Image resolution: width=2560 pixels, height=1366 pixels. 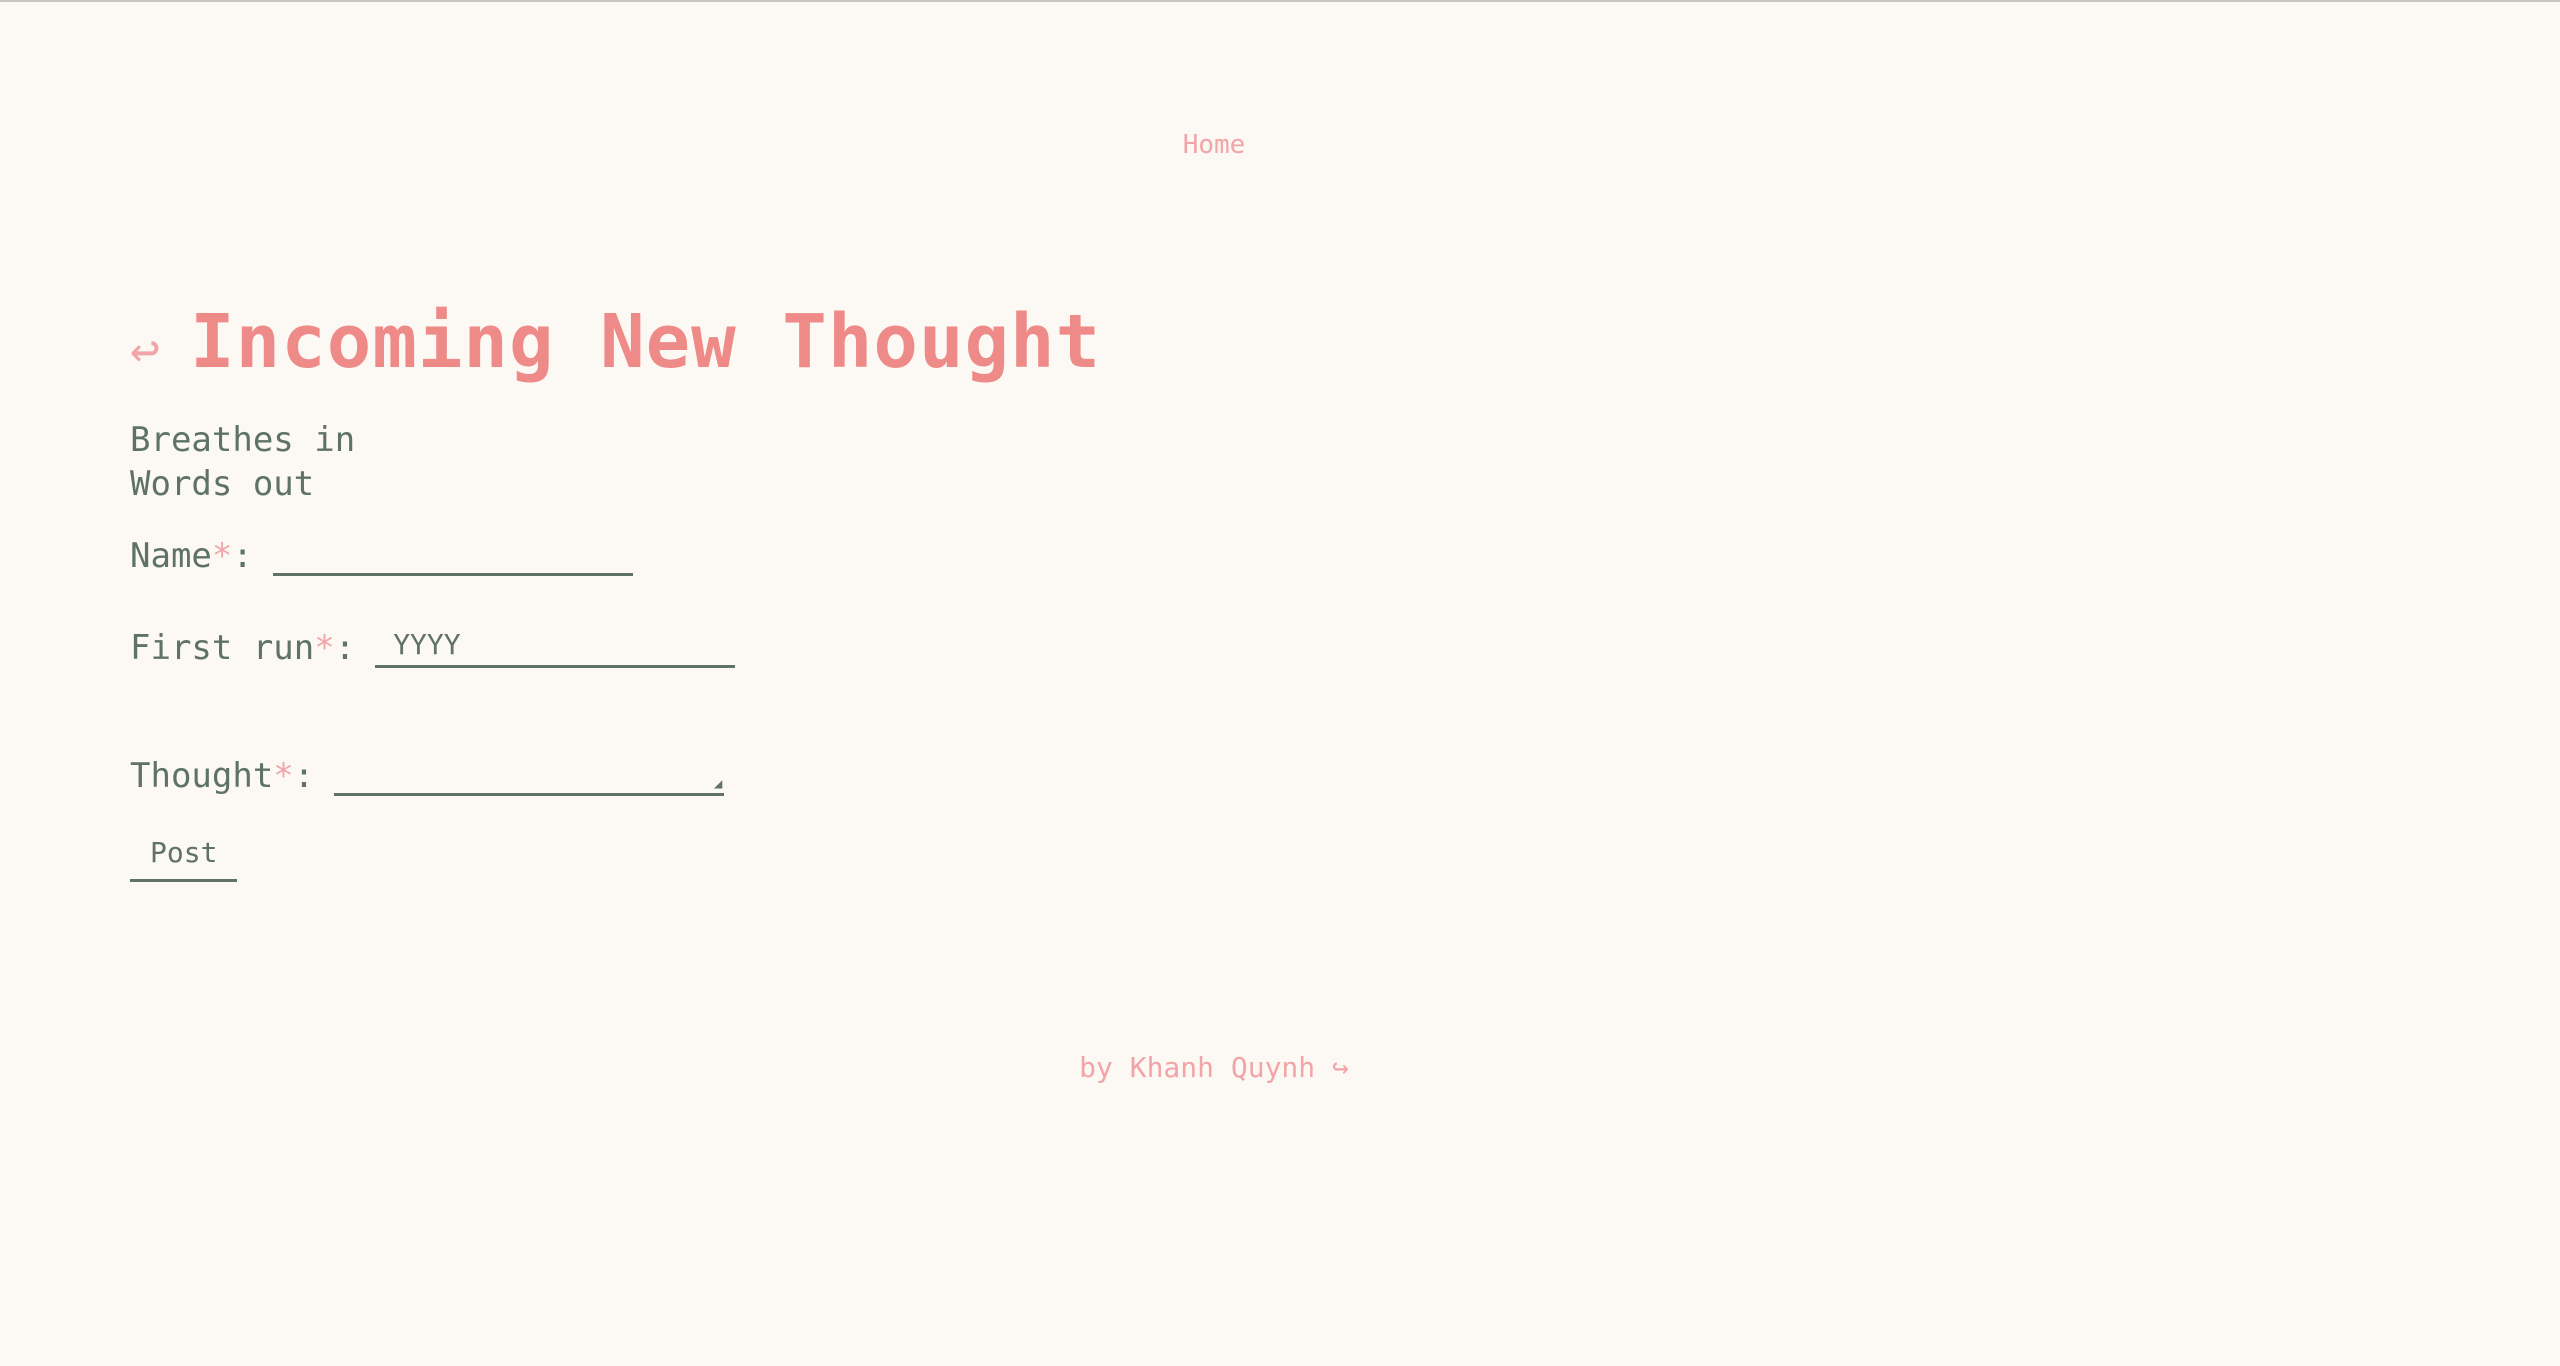 What do you see at coordinates (529, 784) in the screenshot?
I see `thought-textarea: ◢` at bounding box center [529, 784].